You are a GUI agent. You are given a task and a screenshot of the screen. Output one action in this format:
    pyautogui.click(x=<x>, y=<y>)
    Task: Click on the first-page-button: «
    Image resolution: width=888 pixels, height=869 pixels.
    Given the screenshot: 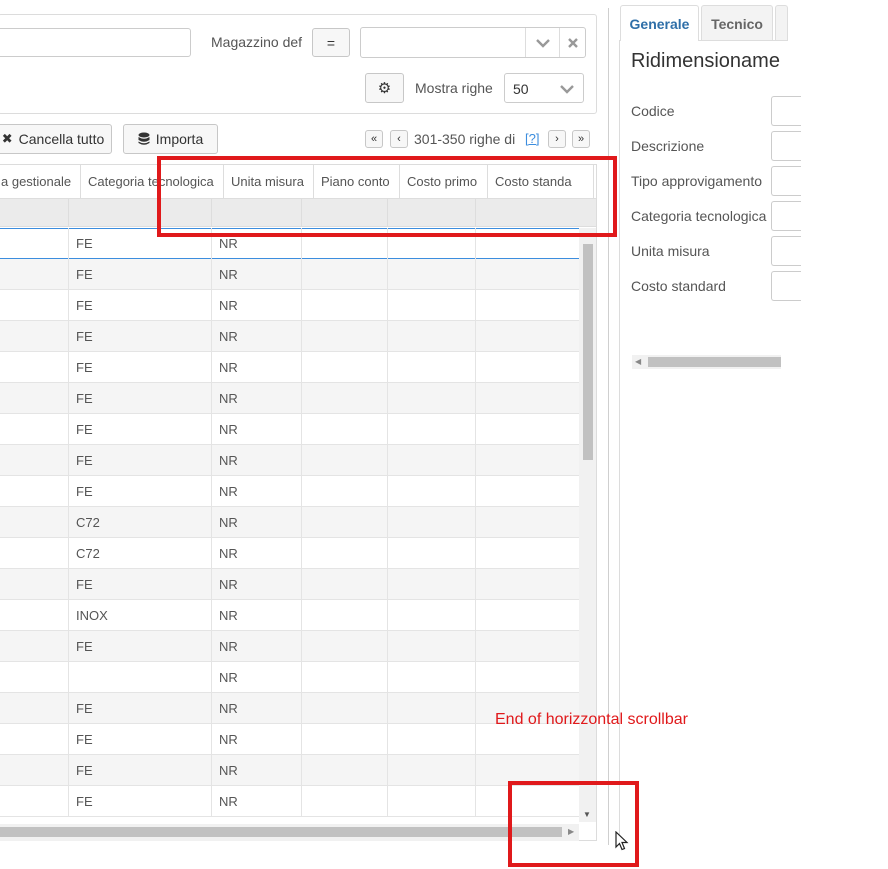 What is the action you would take?
    pyautogui.click(x=374, y=139)
    